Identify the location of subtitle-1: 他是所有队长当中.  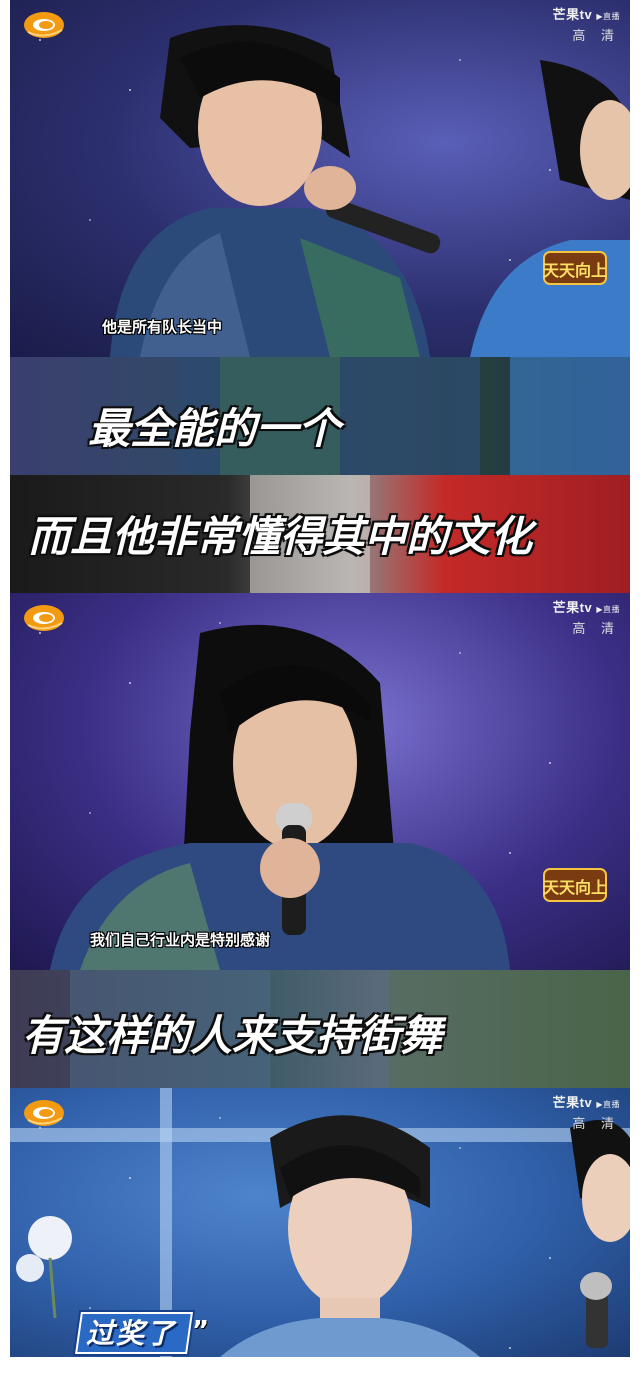
(162, 327).